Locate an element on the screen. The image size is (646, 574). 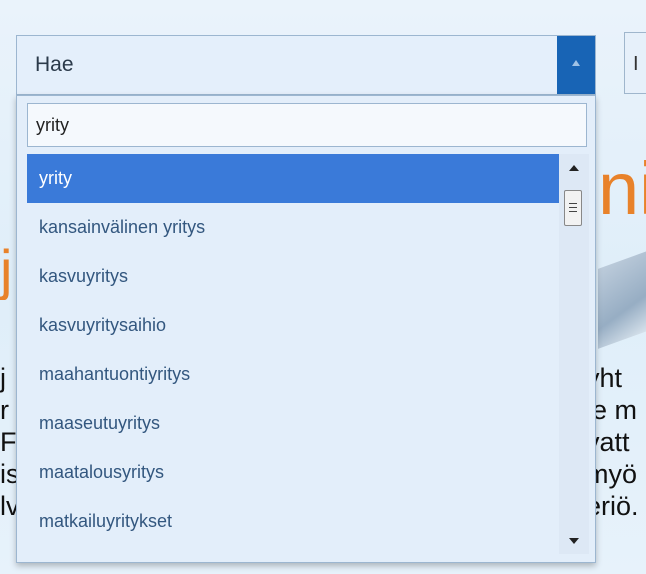
option-item: yrity is located at coordinates (293, 178).